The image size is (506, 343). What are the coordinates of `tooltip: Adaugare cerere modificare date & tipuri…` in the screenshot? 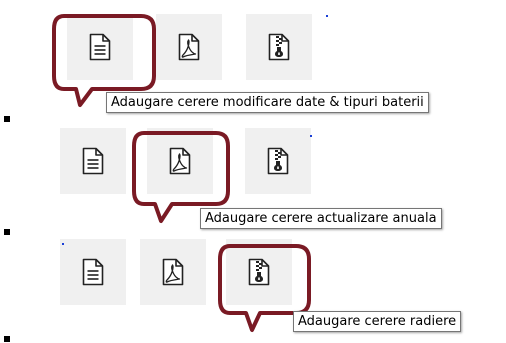 It's located at (267, 102).